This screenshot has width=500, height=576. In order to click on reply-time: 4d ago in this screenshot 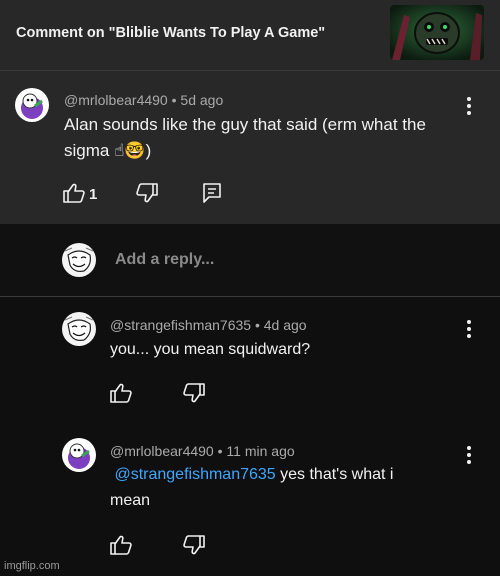, I will do `click(285, 325)`.